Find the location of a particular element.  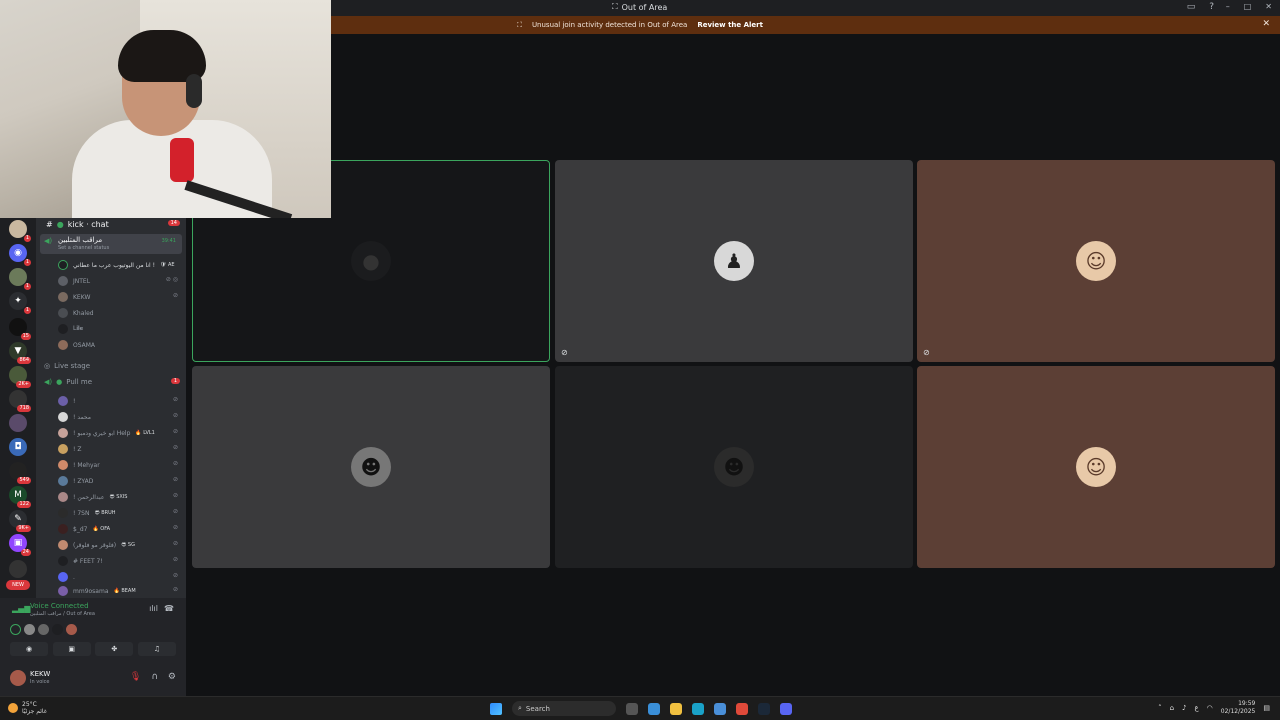

voice-location: مراقب المتلبين / Out of Area is located at coordinates (62, 614).